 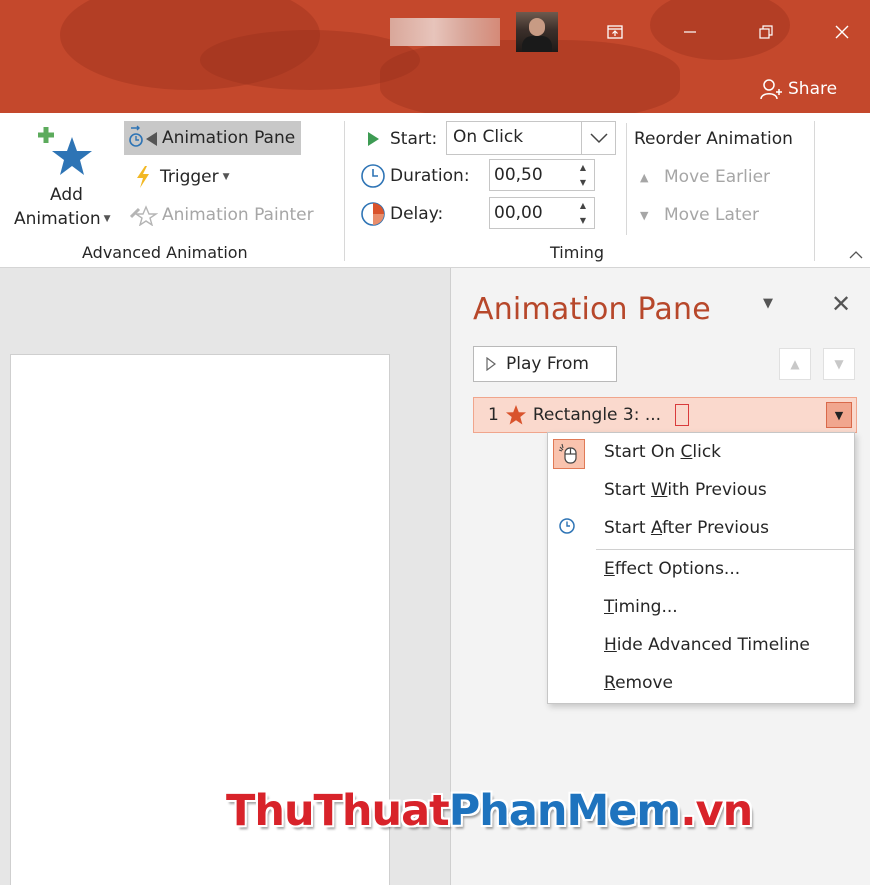 What do you see at coordinates (143, 136) in the screenshot?
I see `animation-pane-icon` at bounding box center [143, 136].